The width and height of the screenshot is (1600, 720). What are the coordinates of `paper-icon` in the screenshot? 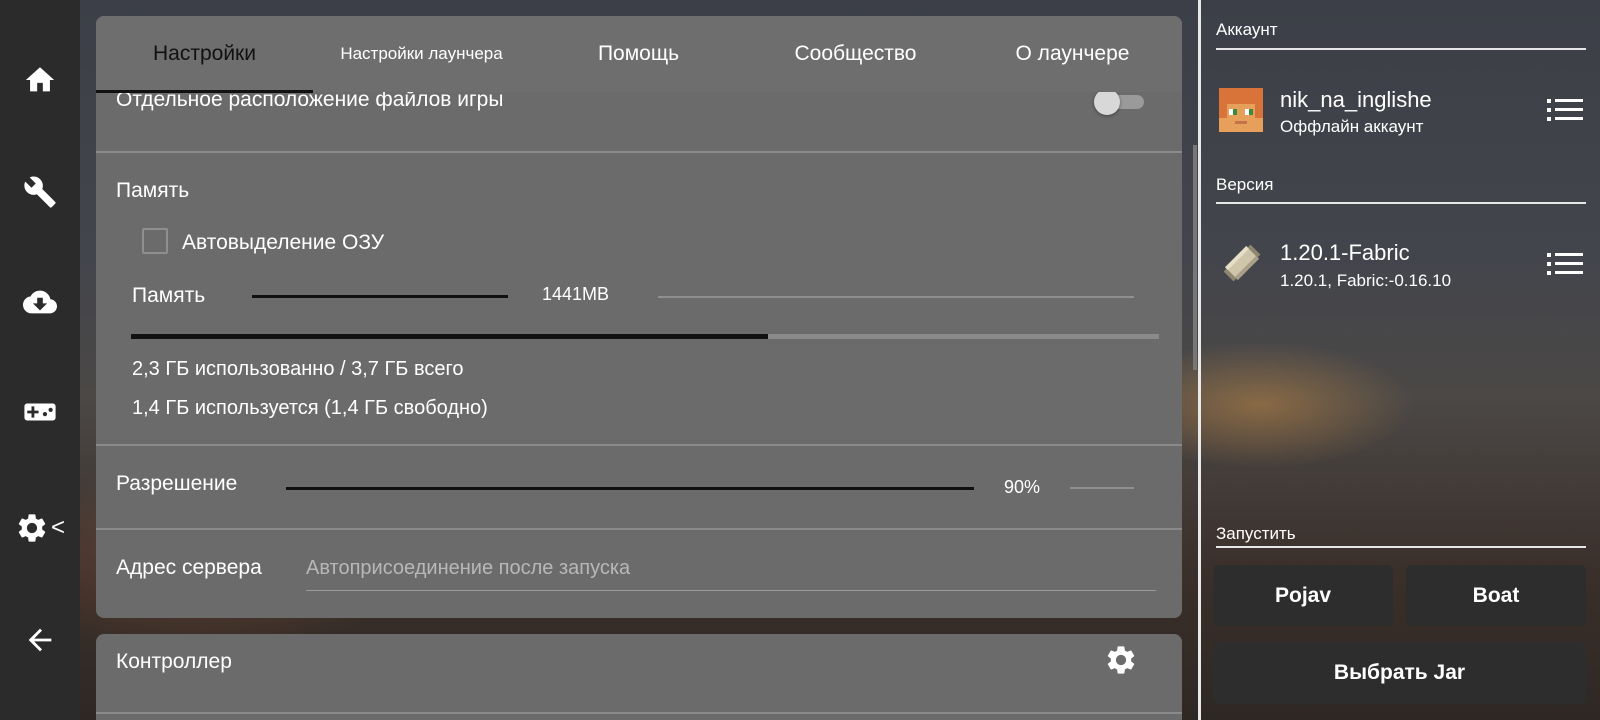 It's located at (1242, 263).